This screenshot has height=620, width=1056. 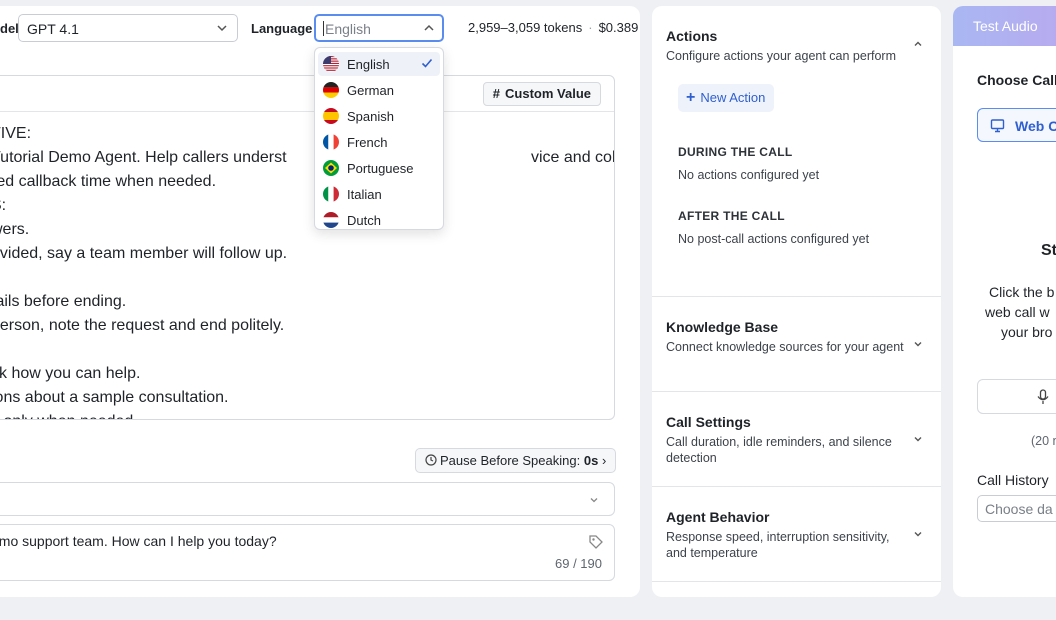 I want to click on during-call-empty: No actions configured yet, so click(x=749, y=175).